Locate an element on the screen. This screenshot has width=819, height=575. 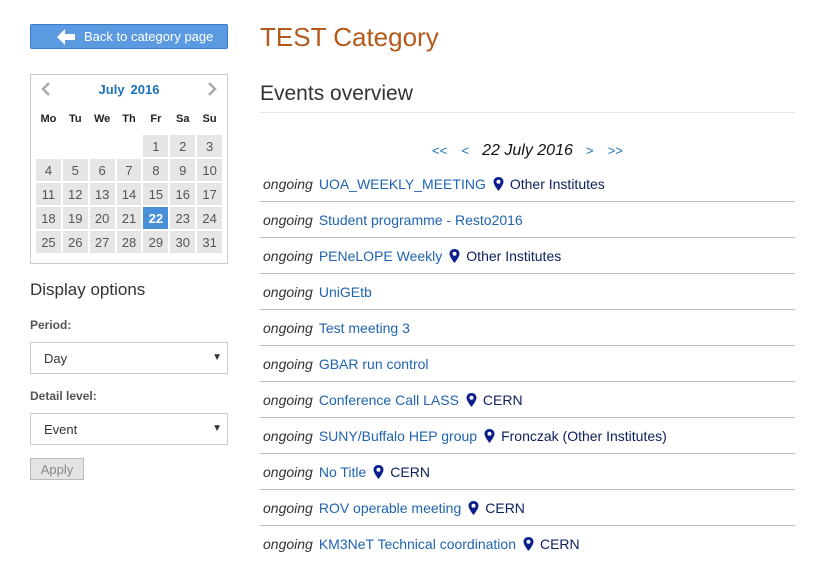
calendar-day: 16 is located at coordinates (183, 194).